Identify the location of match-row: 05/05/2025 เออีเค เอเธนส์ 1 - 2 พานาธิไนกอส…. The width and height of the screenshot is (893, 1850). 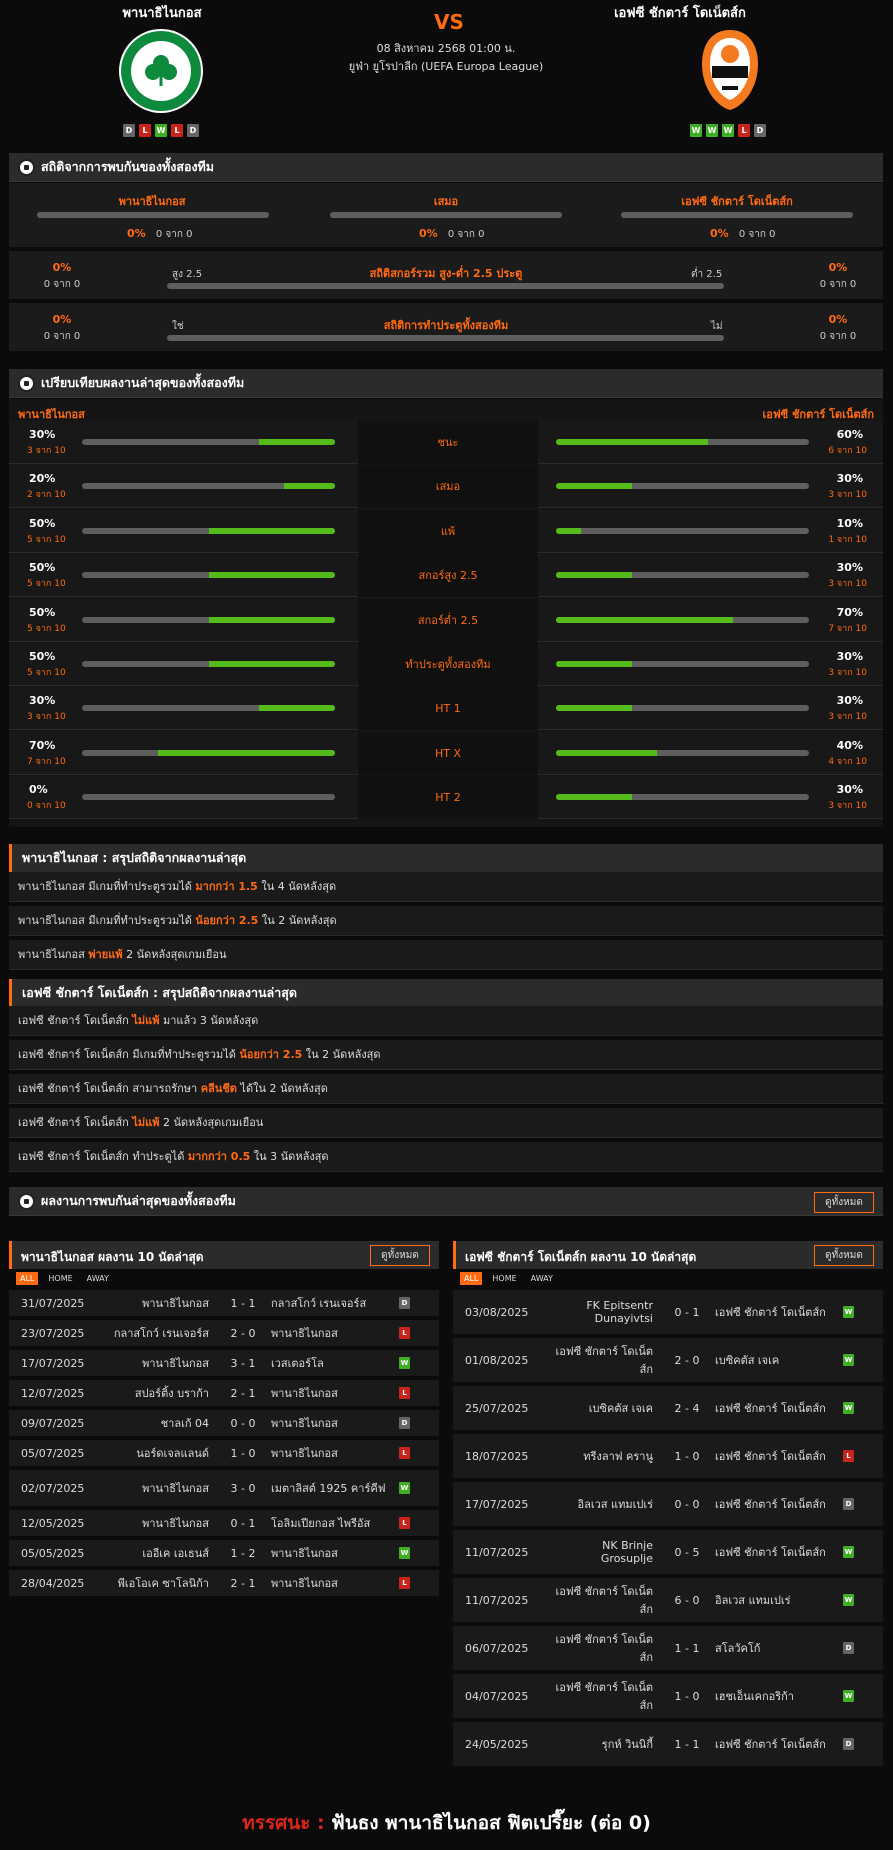
(224, 1554).